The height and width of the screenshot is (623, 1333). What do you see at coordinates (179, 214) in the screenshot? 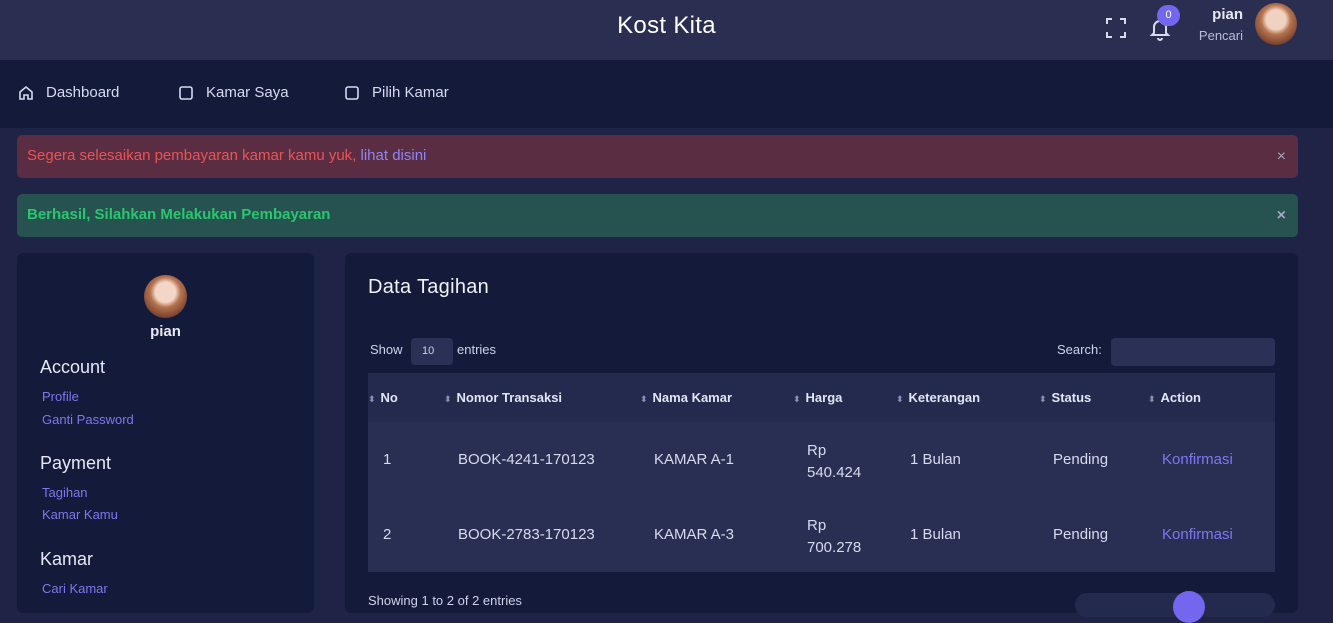
I see `alert-text: Berhasil, Silahkan Melakukan Pembayaran` at bounding box center [179, 214].